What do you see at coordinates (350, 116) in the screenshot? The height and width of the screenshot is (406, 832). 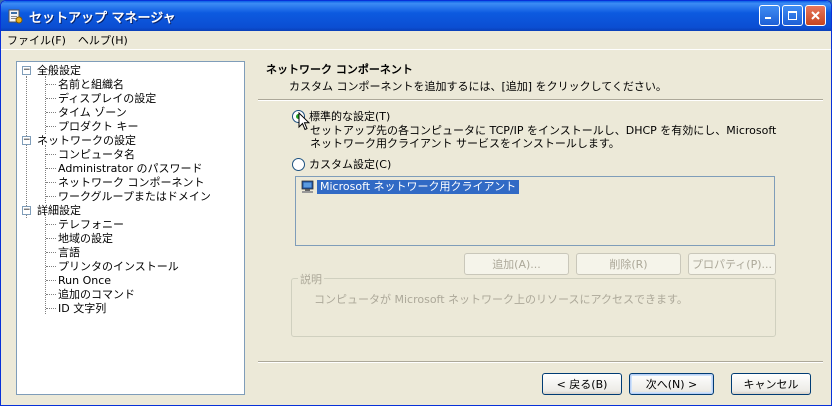 I see `radio-typical-label: 標準的な設定(T)` at bounding box center [350, 116].